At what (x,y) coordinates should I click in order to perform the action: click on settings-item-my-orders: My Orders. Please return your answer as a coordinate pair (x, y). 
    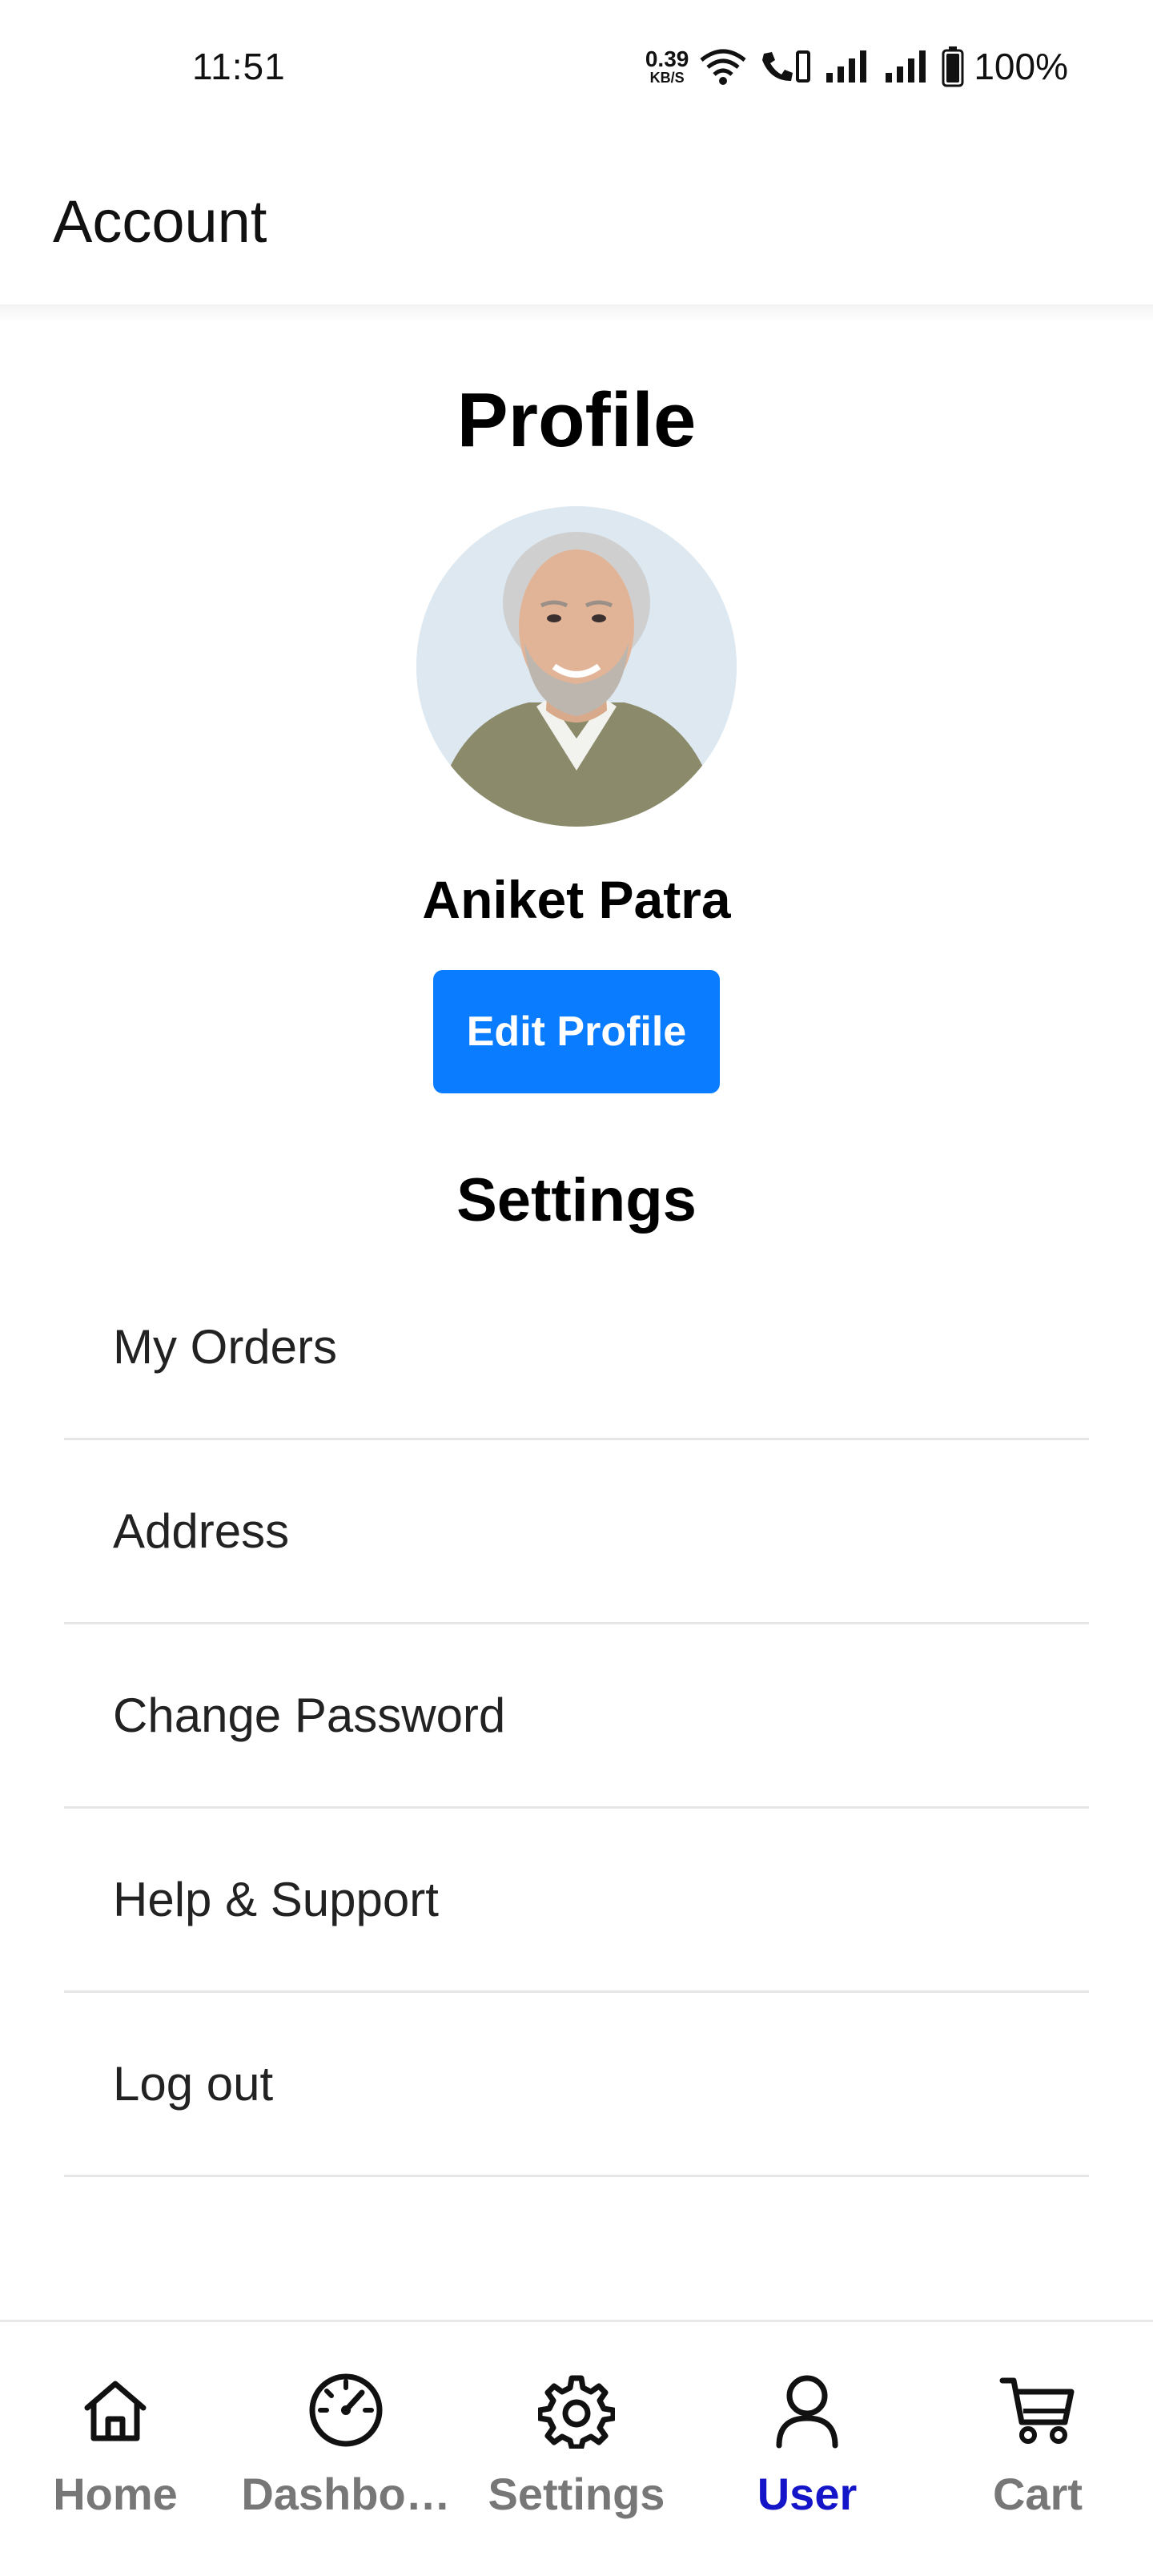
    Looking at the image, I should click on (576, 1348).